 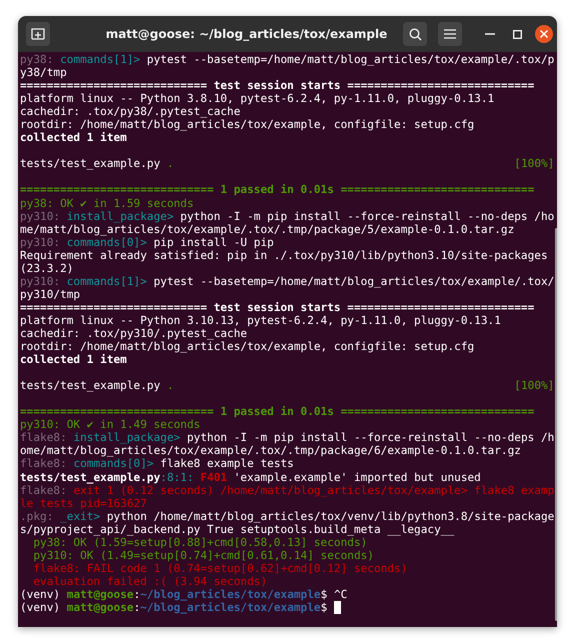 I want to click on new-tab-button, so click(x=38, y=34).